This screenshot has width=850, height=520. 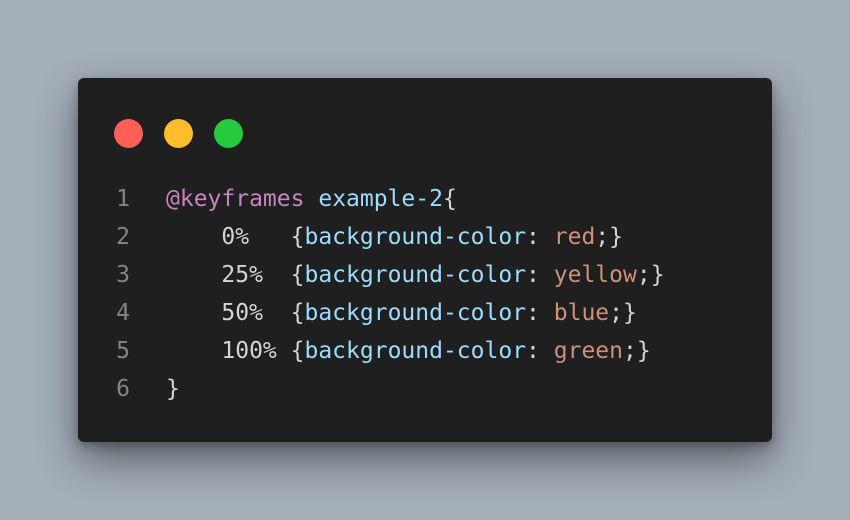 What do you see at coordinates (595, 275) in the screenshot?
I see `code-token: yellow` at bounding box center [595, 275].